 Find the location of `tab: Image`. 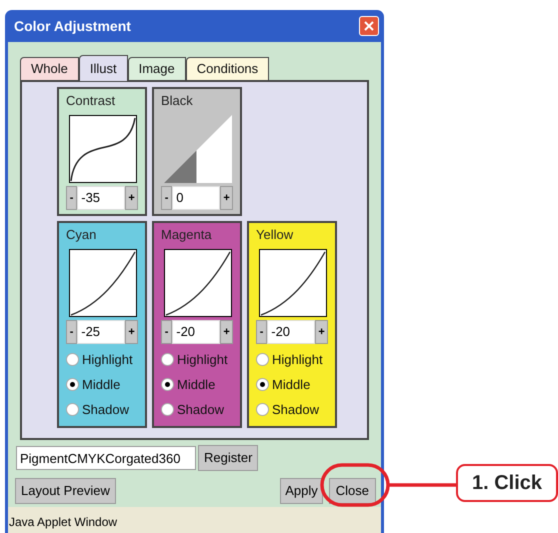

tab: Image is located at coordinates (157, 68).